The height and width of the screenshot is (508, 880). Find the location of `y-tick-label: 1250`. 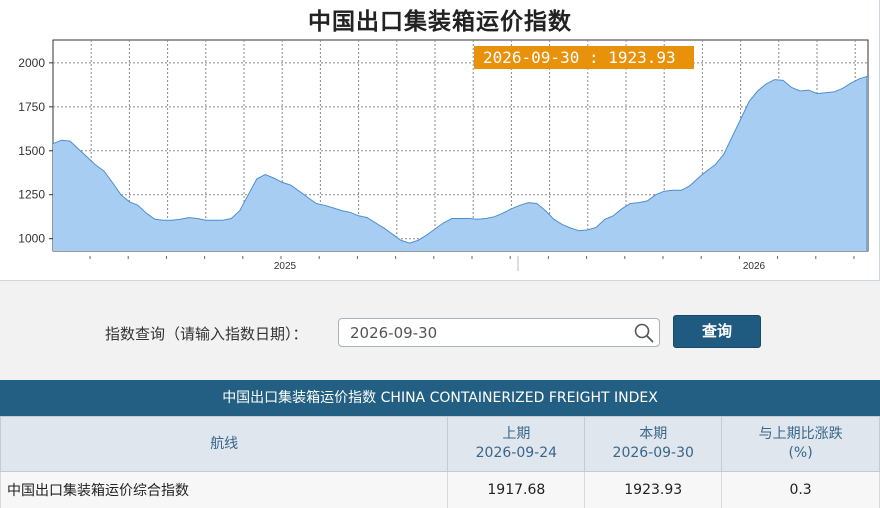

y-tick-label: 1250 is located at coordinates (31, 195).